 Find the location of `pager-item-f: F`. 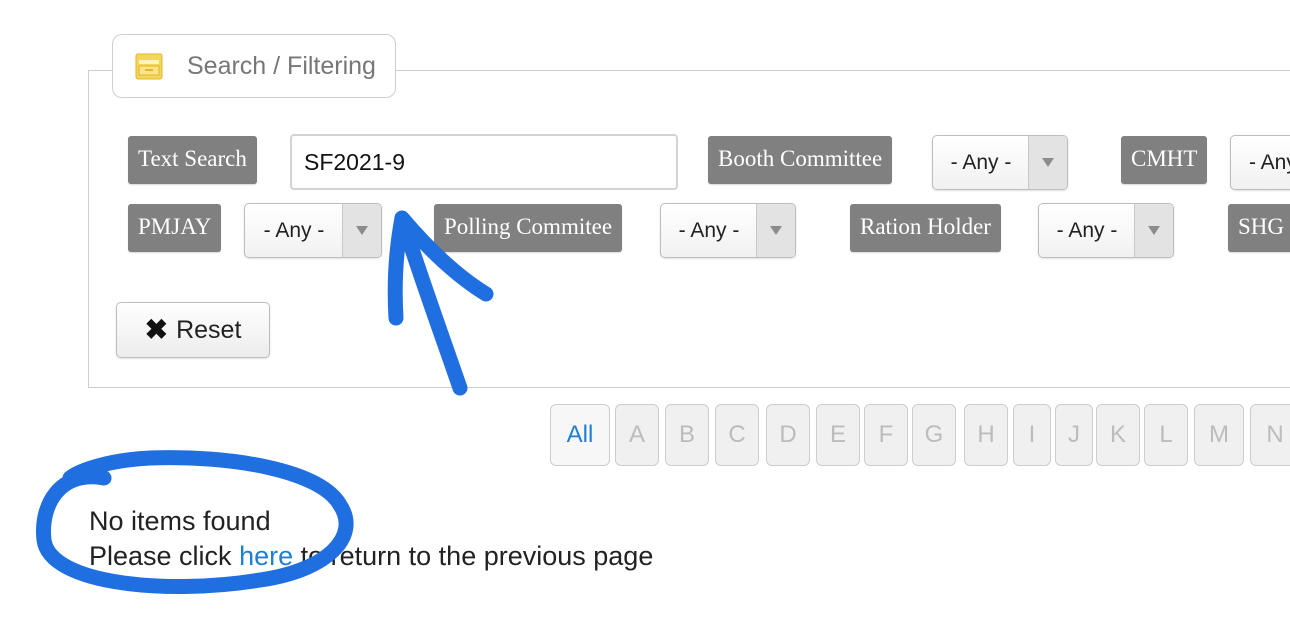

pager-item-f: F is located at coordinates (886, 435).